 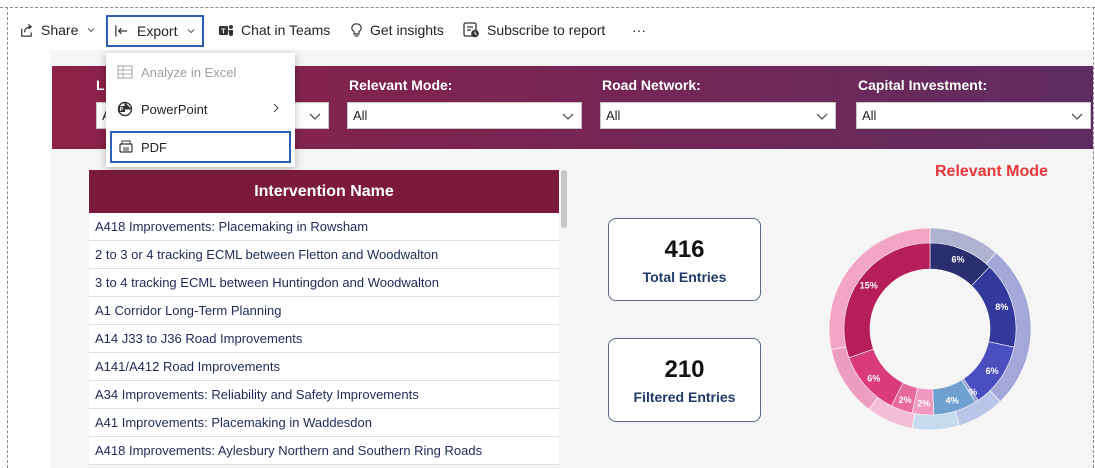 What do you see at coordinates (174, 109) in the screenshot?
I see `menu-item-label: PowerPoint` at bounding box center [174, 109].